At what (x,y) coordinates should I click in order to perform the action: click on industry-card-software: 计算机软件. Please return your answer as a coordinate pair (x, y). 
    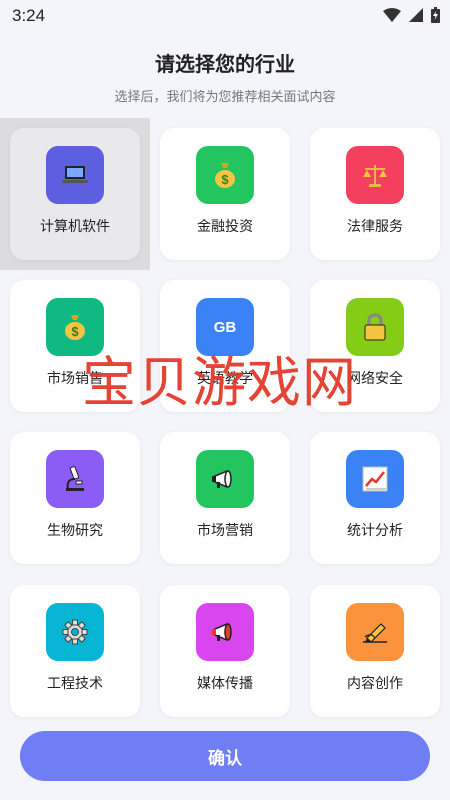
    Looking at the image, I should click on (75, 194).